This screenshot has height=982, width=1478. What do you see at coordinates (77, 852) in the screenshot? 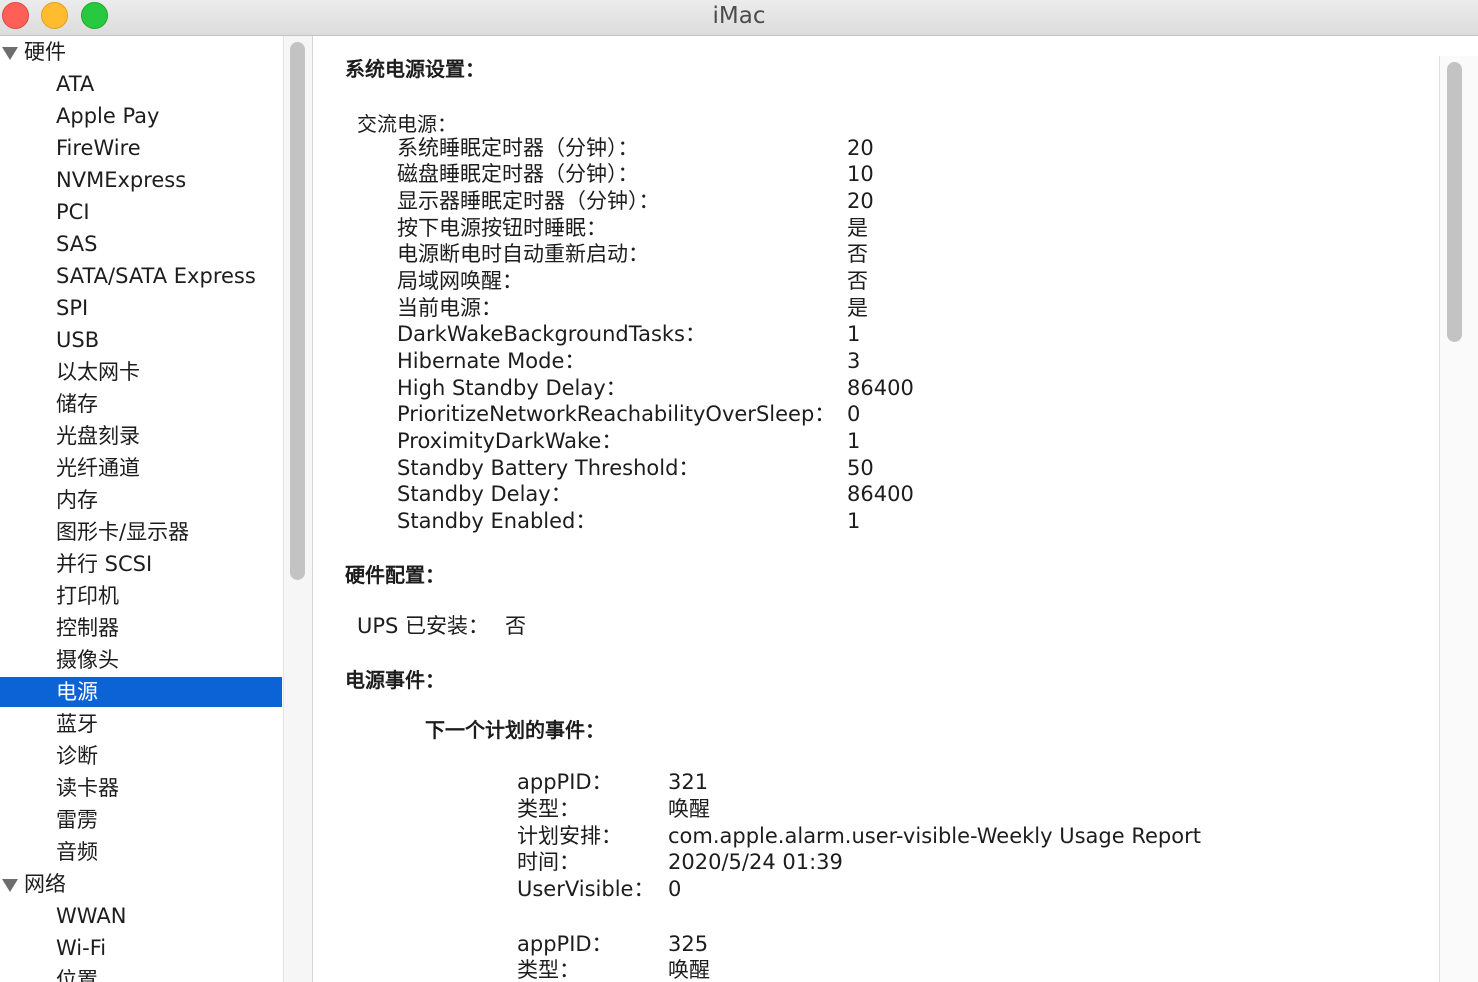
I see `sidebar-item-label: 音频` at bounding box center [77, 852].